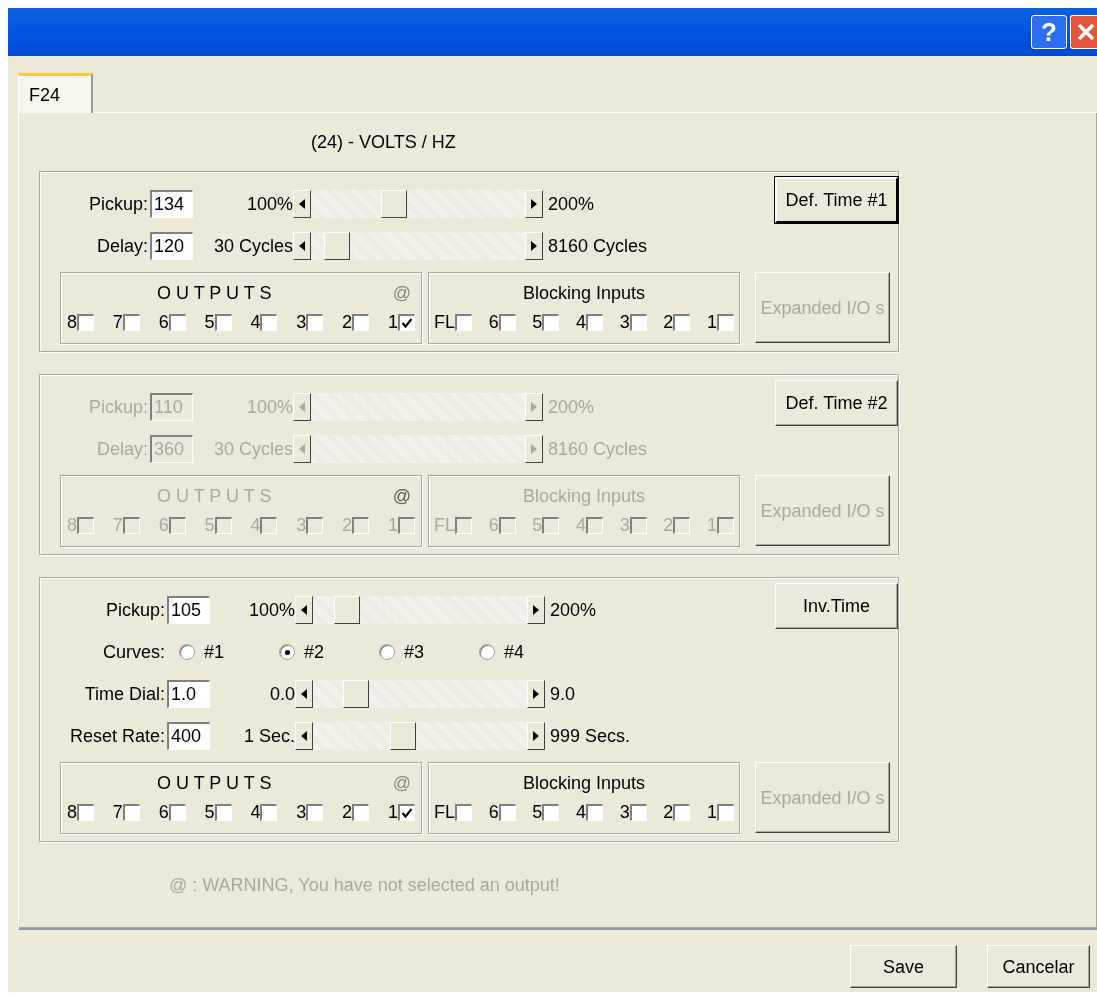  Describe the element at coordinates (188, 736) in the screenshot. I see `input-field: 400` at that location.